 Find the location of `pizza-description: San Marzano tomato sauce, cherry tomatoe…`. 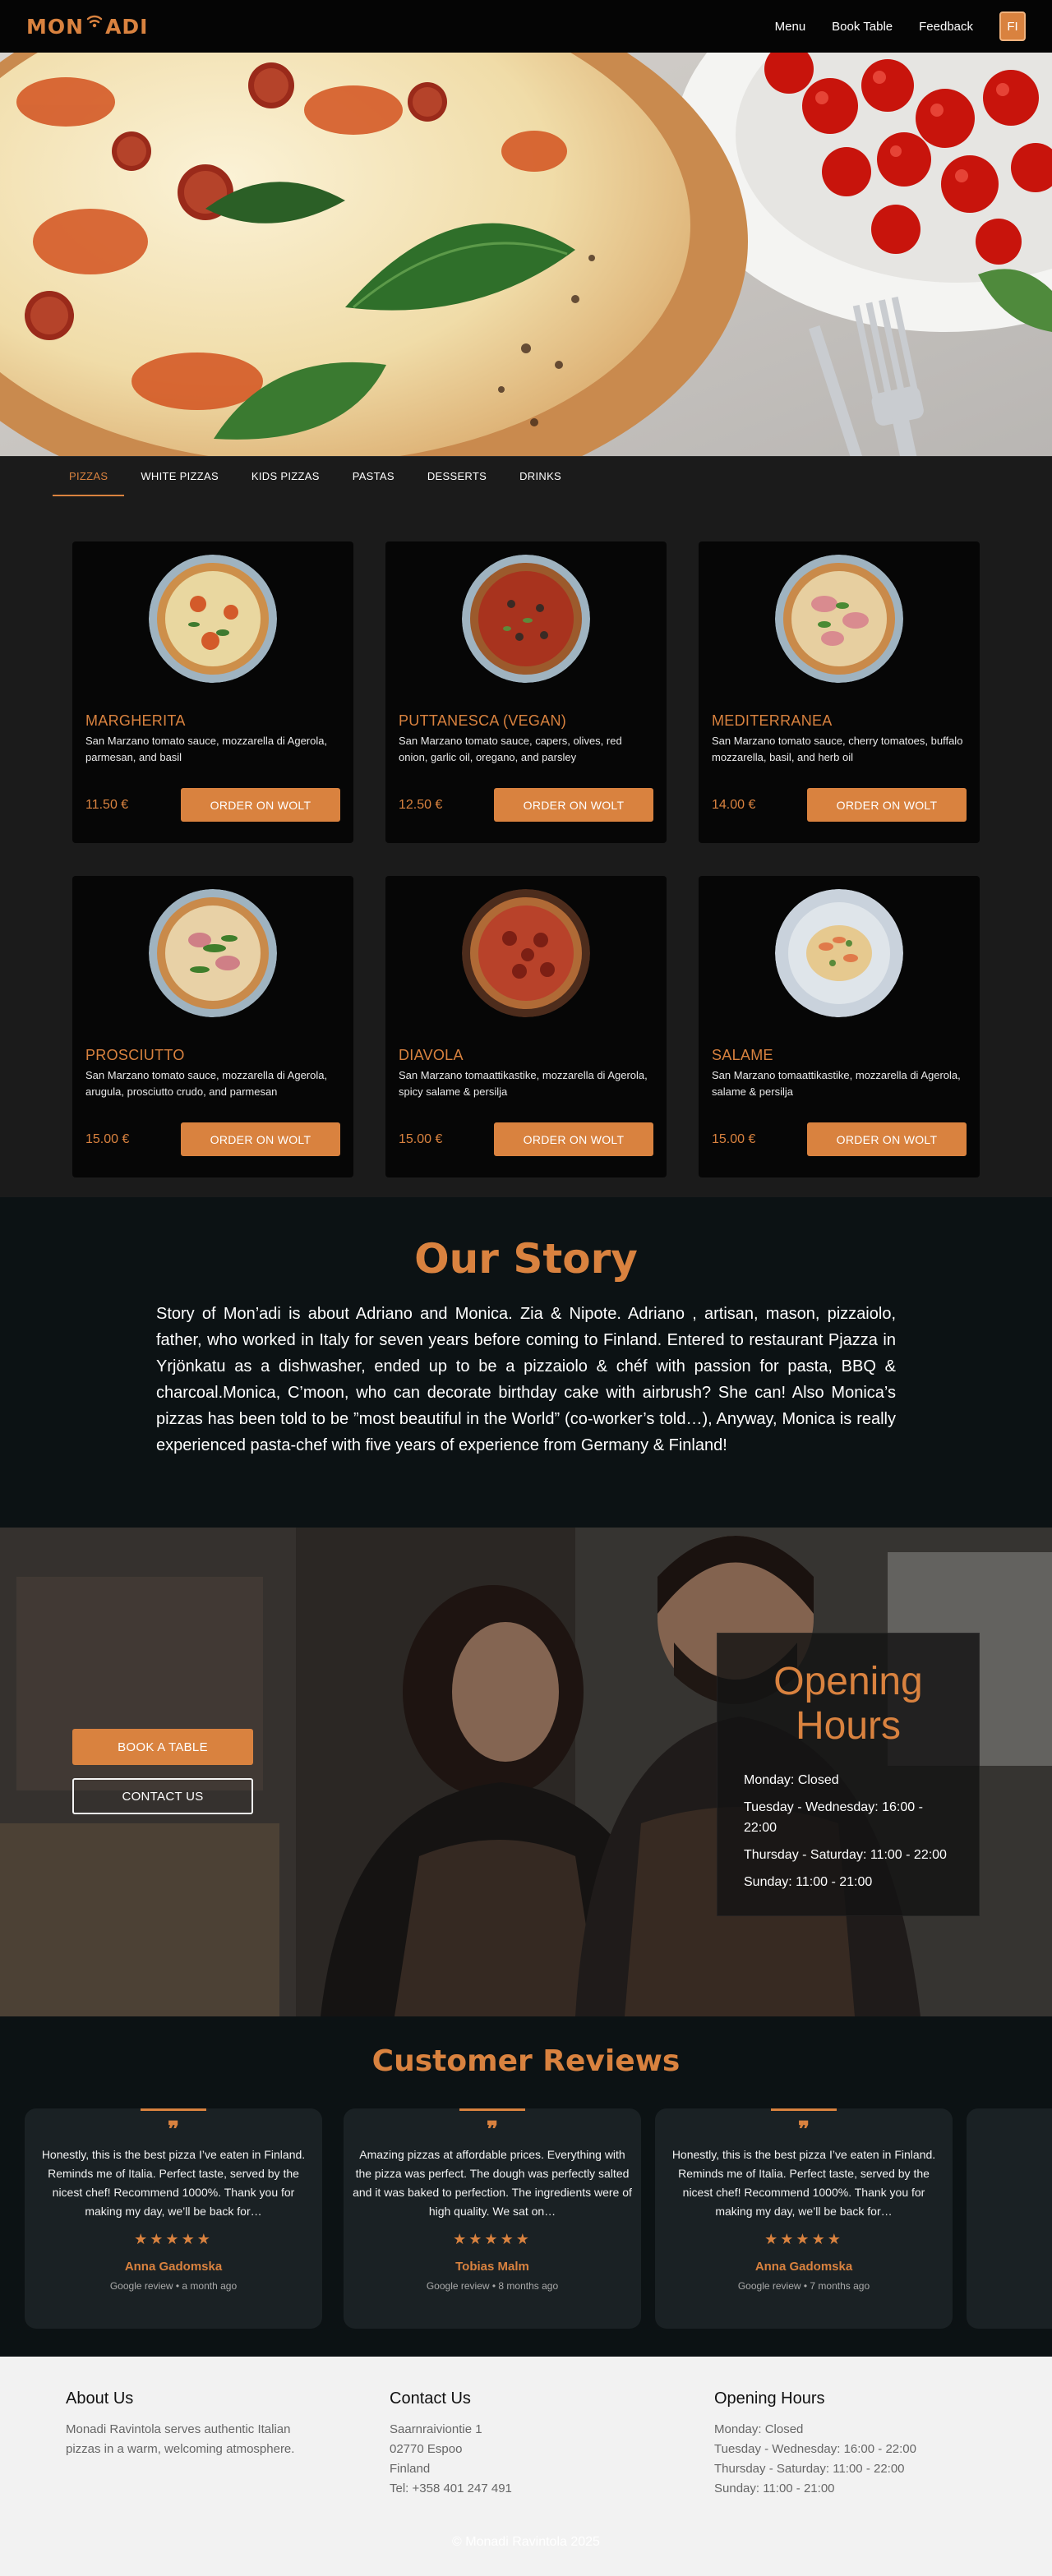

pizza-description: San Marzano tomato sauce, cherry tomatoe… is located at coordinates (837, 749).